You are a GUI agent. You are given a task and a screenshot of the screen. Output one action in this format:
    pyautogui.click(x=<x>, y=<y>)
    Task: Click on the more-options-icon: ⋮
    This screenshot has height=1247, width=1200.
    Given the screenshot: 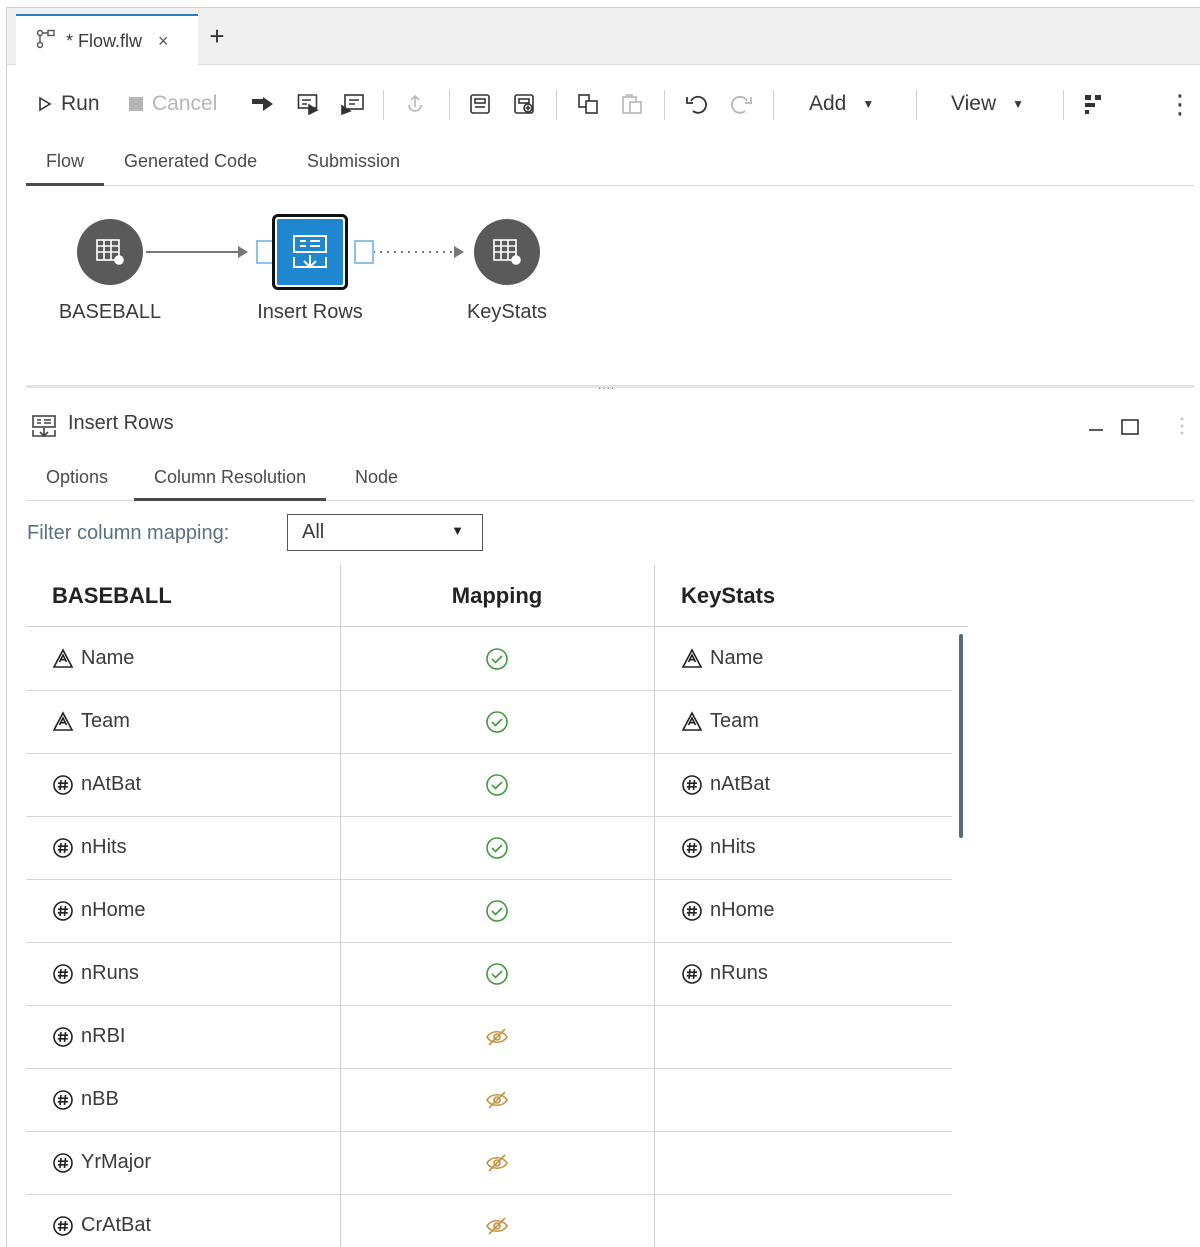 What is the action you would take?
    pyautogui.click(x=1180, y=104)
    